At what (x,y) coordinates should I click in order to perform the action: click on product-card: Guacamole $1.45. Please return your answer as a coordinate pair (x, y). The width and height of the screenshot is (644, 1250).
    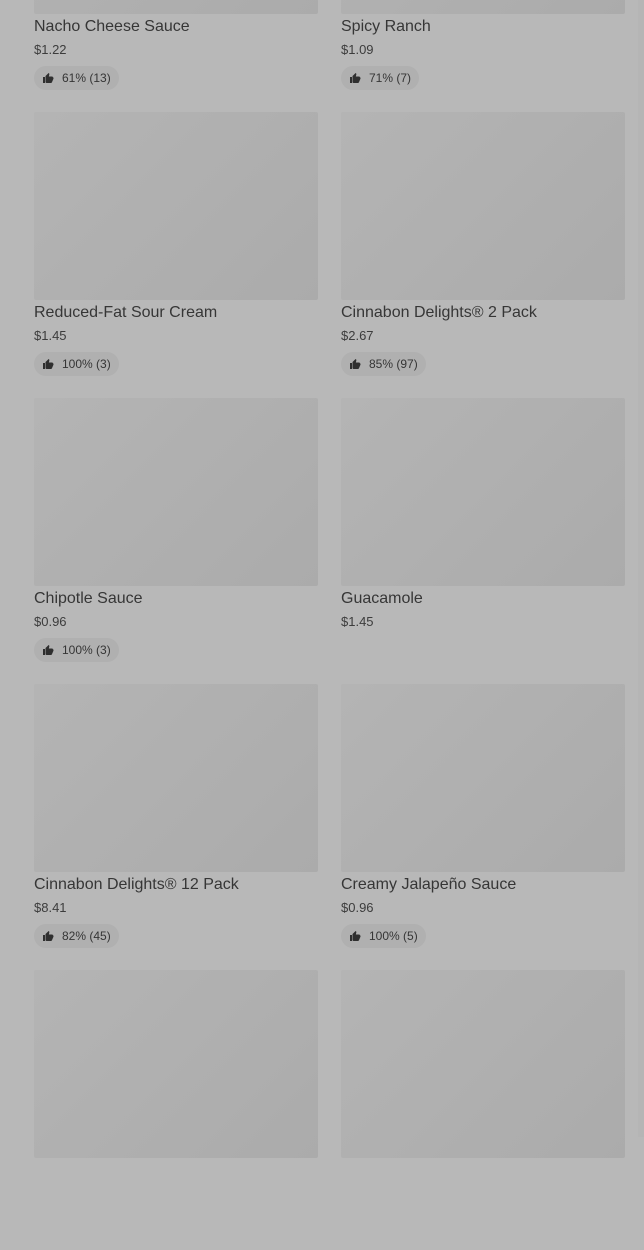
    Looking at the image, I should click on (483, 538).